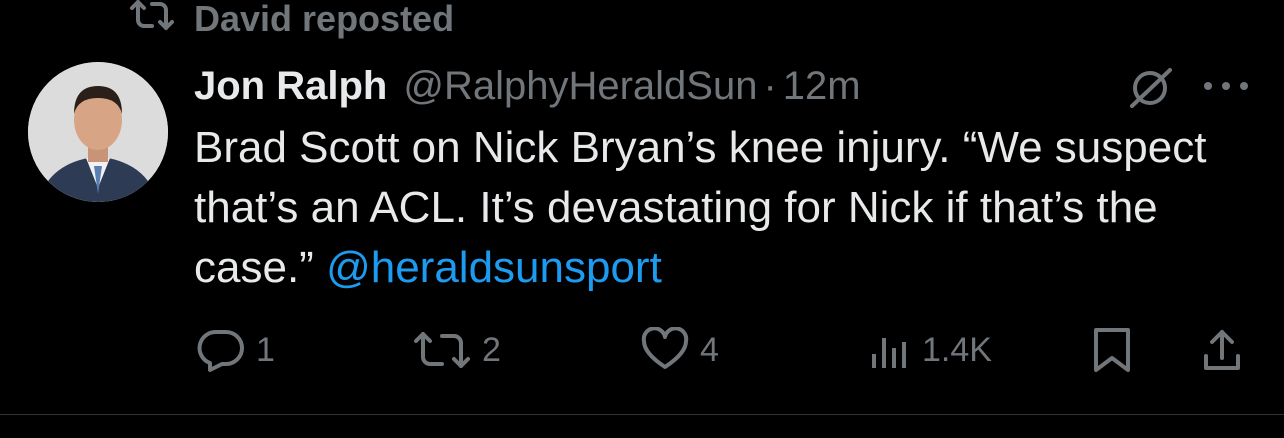  What do you see at coordinates (642, 414) in the screenshot?
I see `divider` at bounding box center [642, 414].